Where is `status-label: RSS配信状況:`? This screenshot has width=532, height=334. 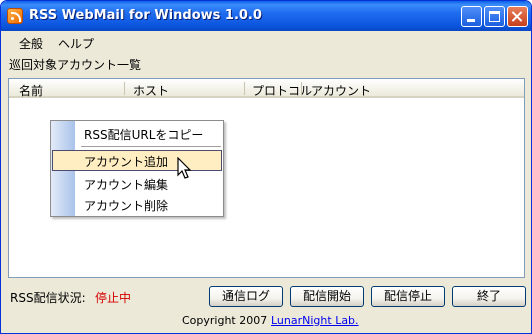 status-label: RSS配信状況: is located at coordinates (48, 298).